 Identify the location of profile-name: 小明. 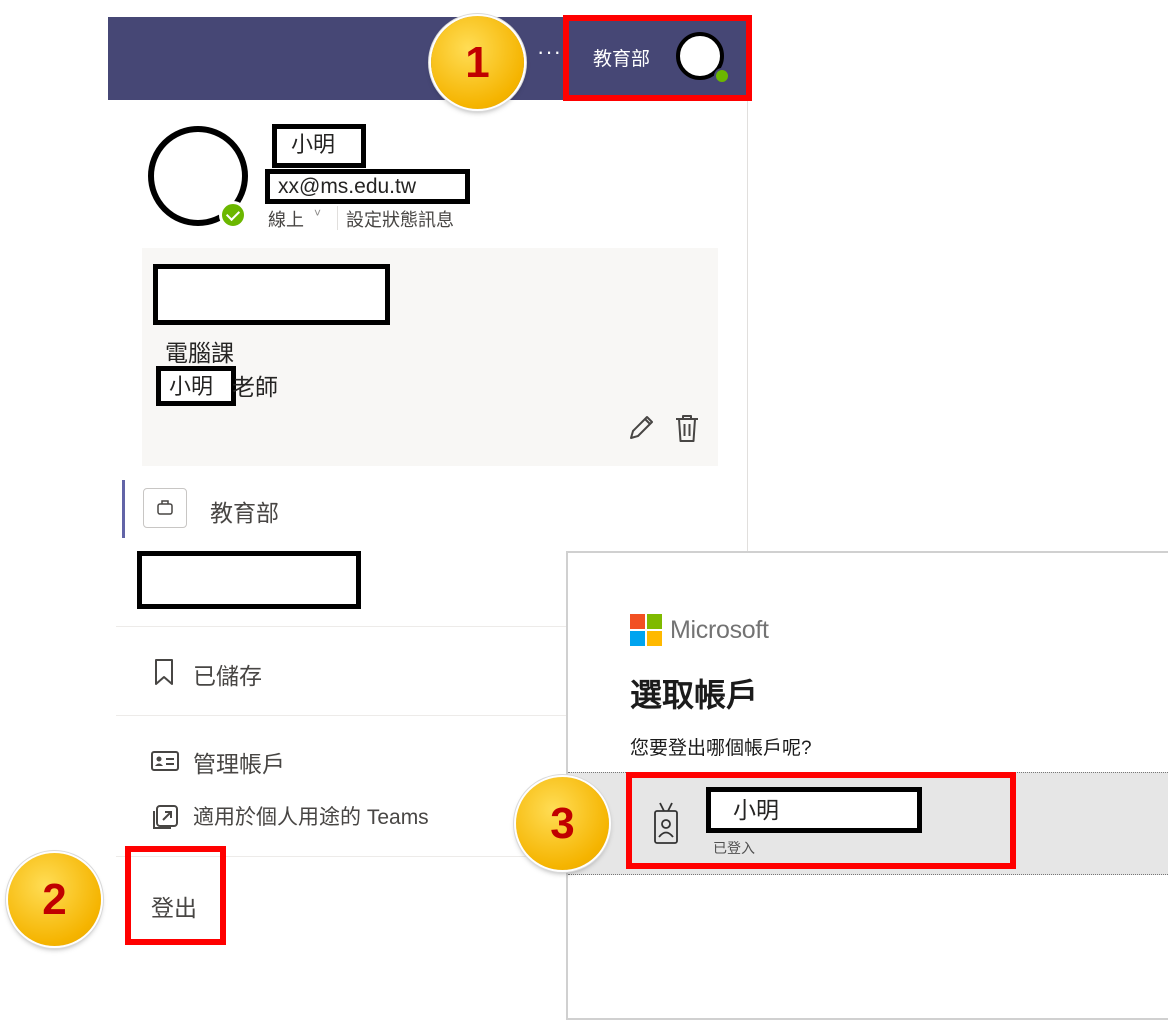
(319, 146).